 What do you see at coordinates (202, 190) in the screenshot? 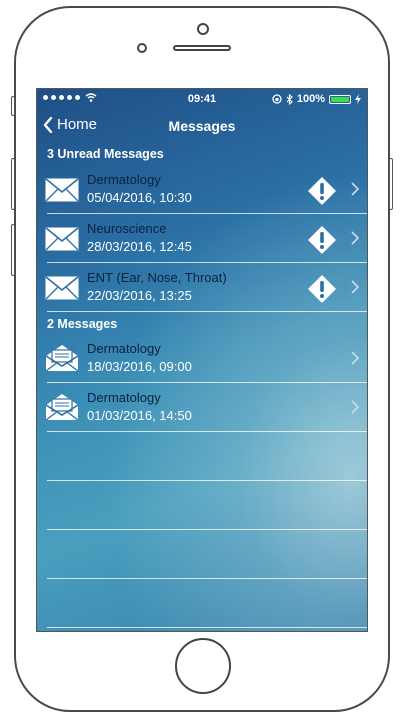
I see `list-item: Dermatology 05/04/2016, 10:30` at bounding box center [202, 190].